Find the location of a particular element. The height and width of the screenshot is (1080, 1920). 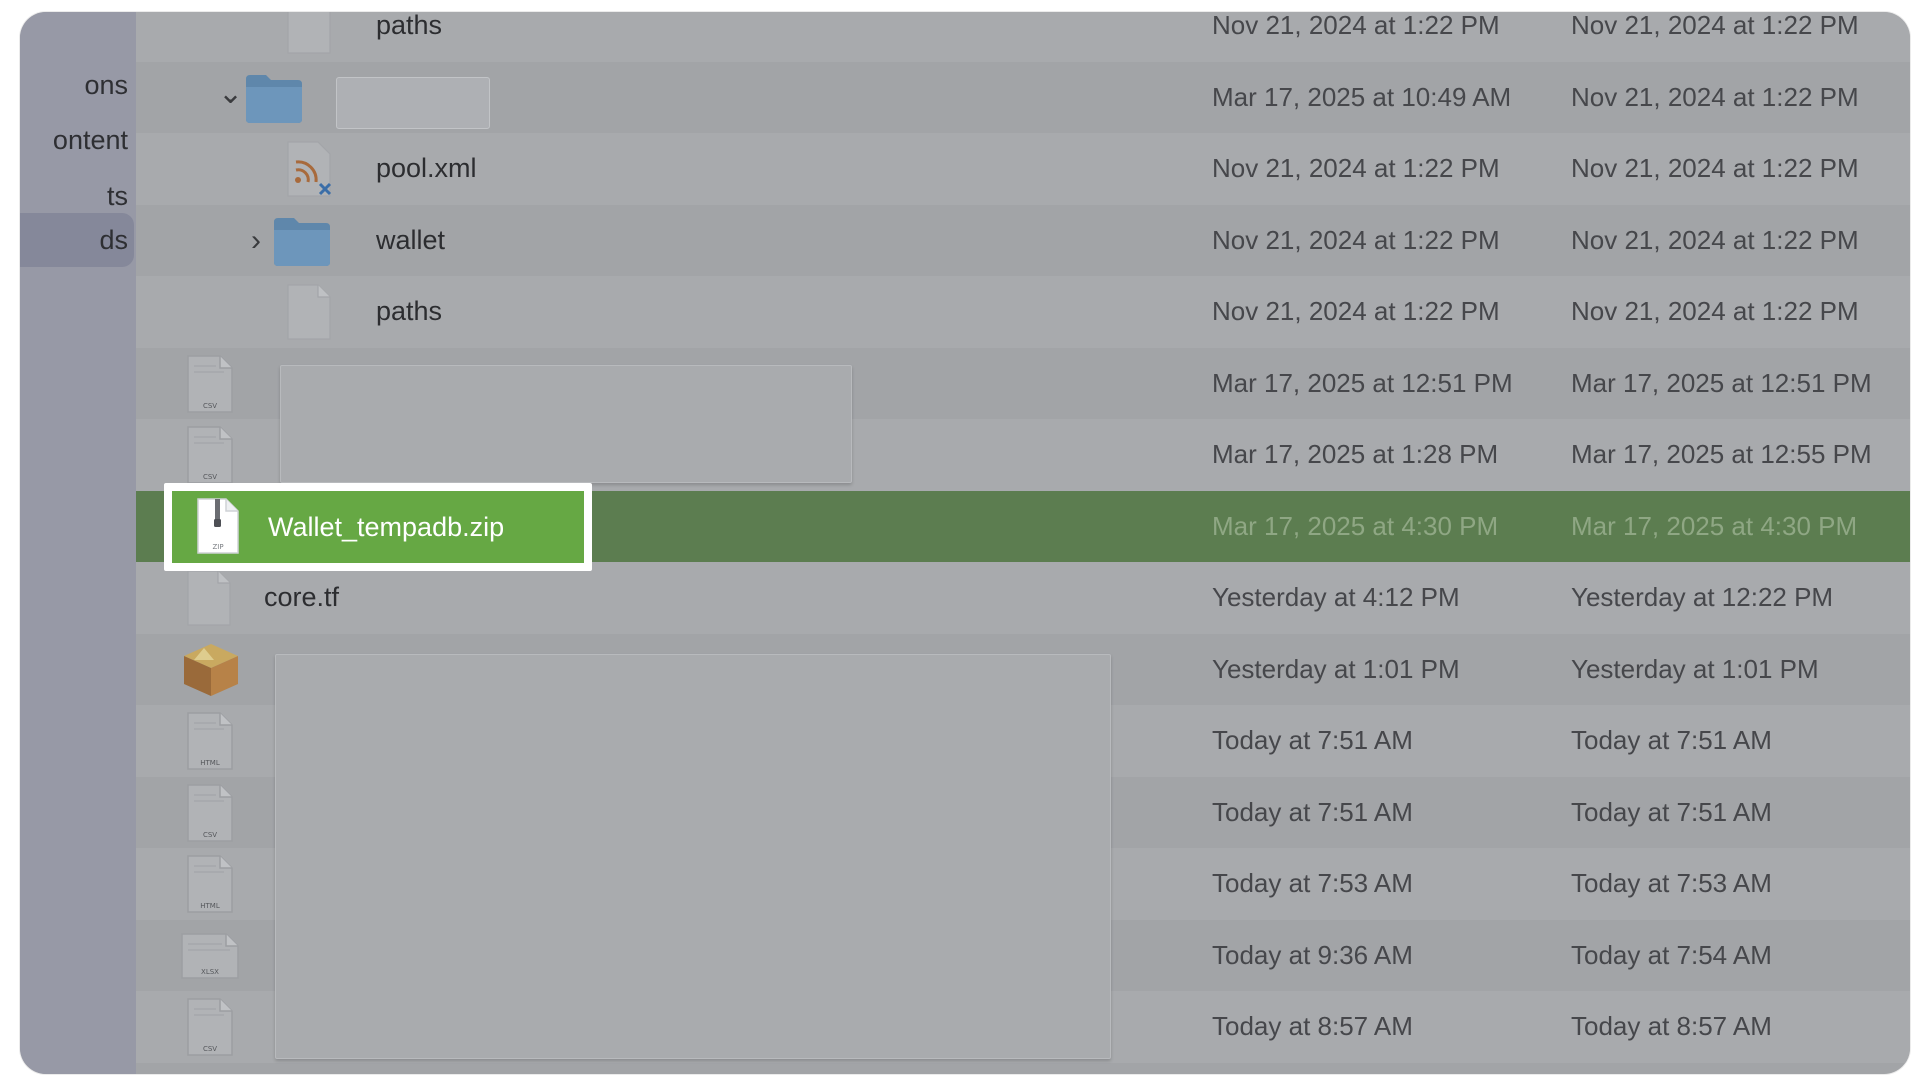

file-name: wallet is located at coordinates (411, 239).